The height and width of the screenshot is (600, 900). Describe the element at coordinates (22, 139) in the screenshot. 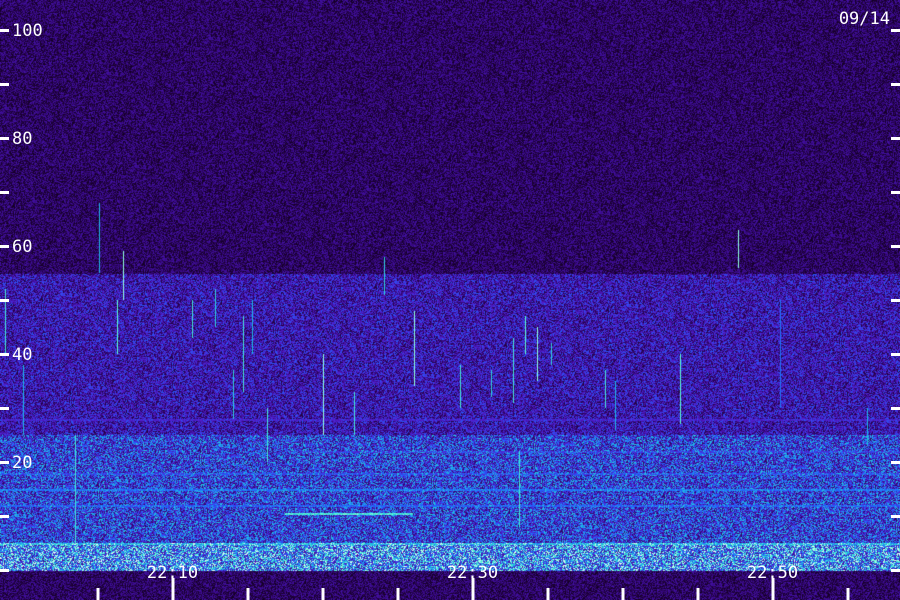

I see `y-tick-label: 80` at that location.